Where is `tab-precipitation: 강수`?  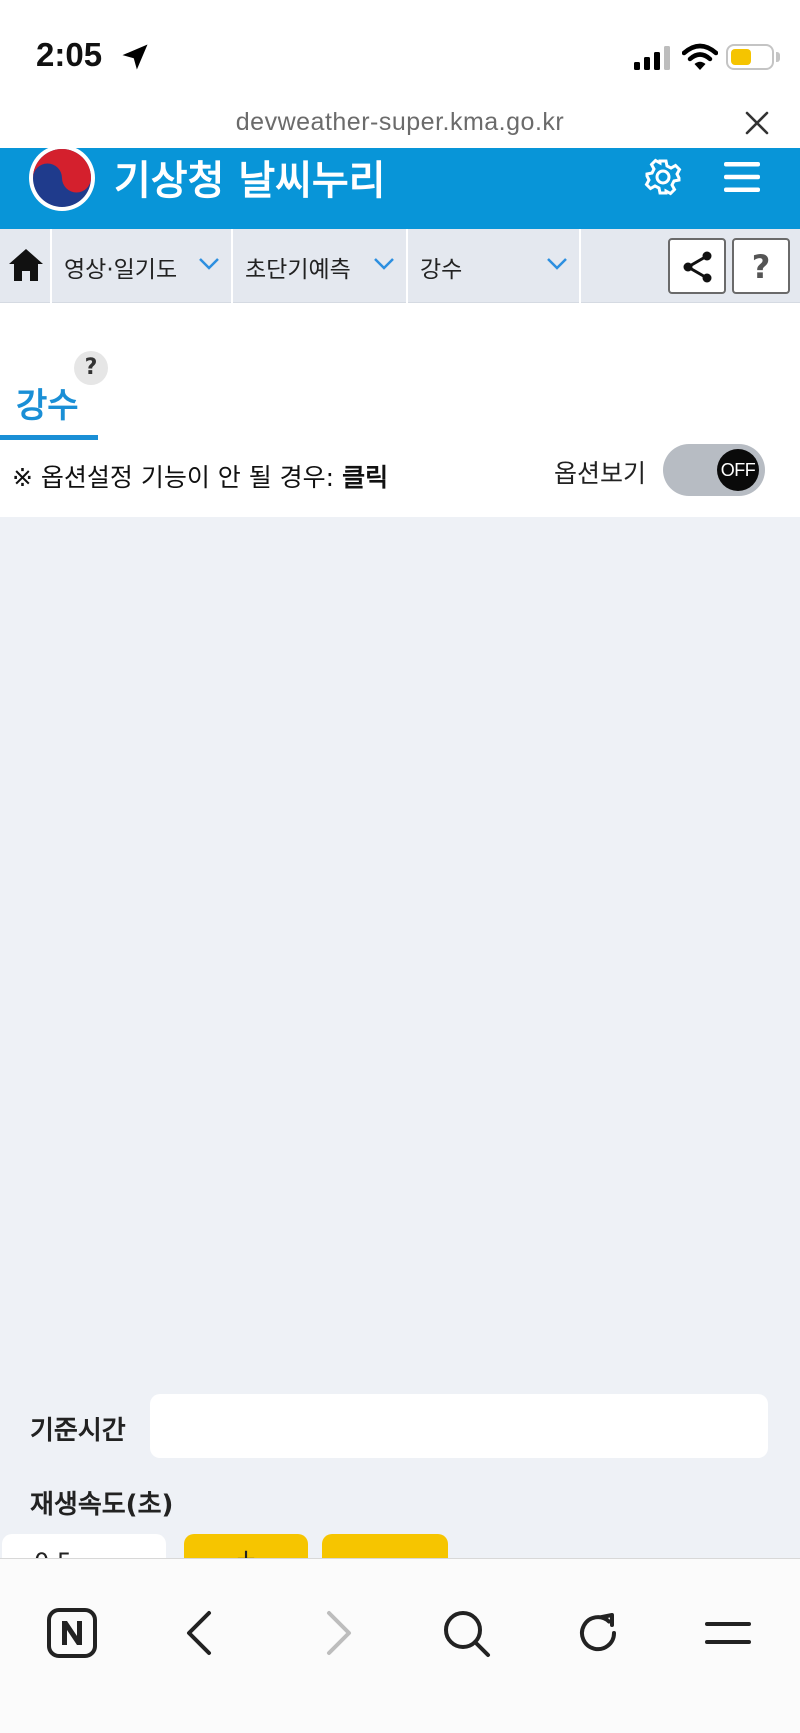 tab-precipitation: 강수 is located at coordinates (47, 402).